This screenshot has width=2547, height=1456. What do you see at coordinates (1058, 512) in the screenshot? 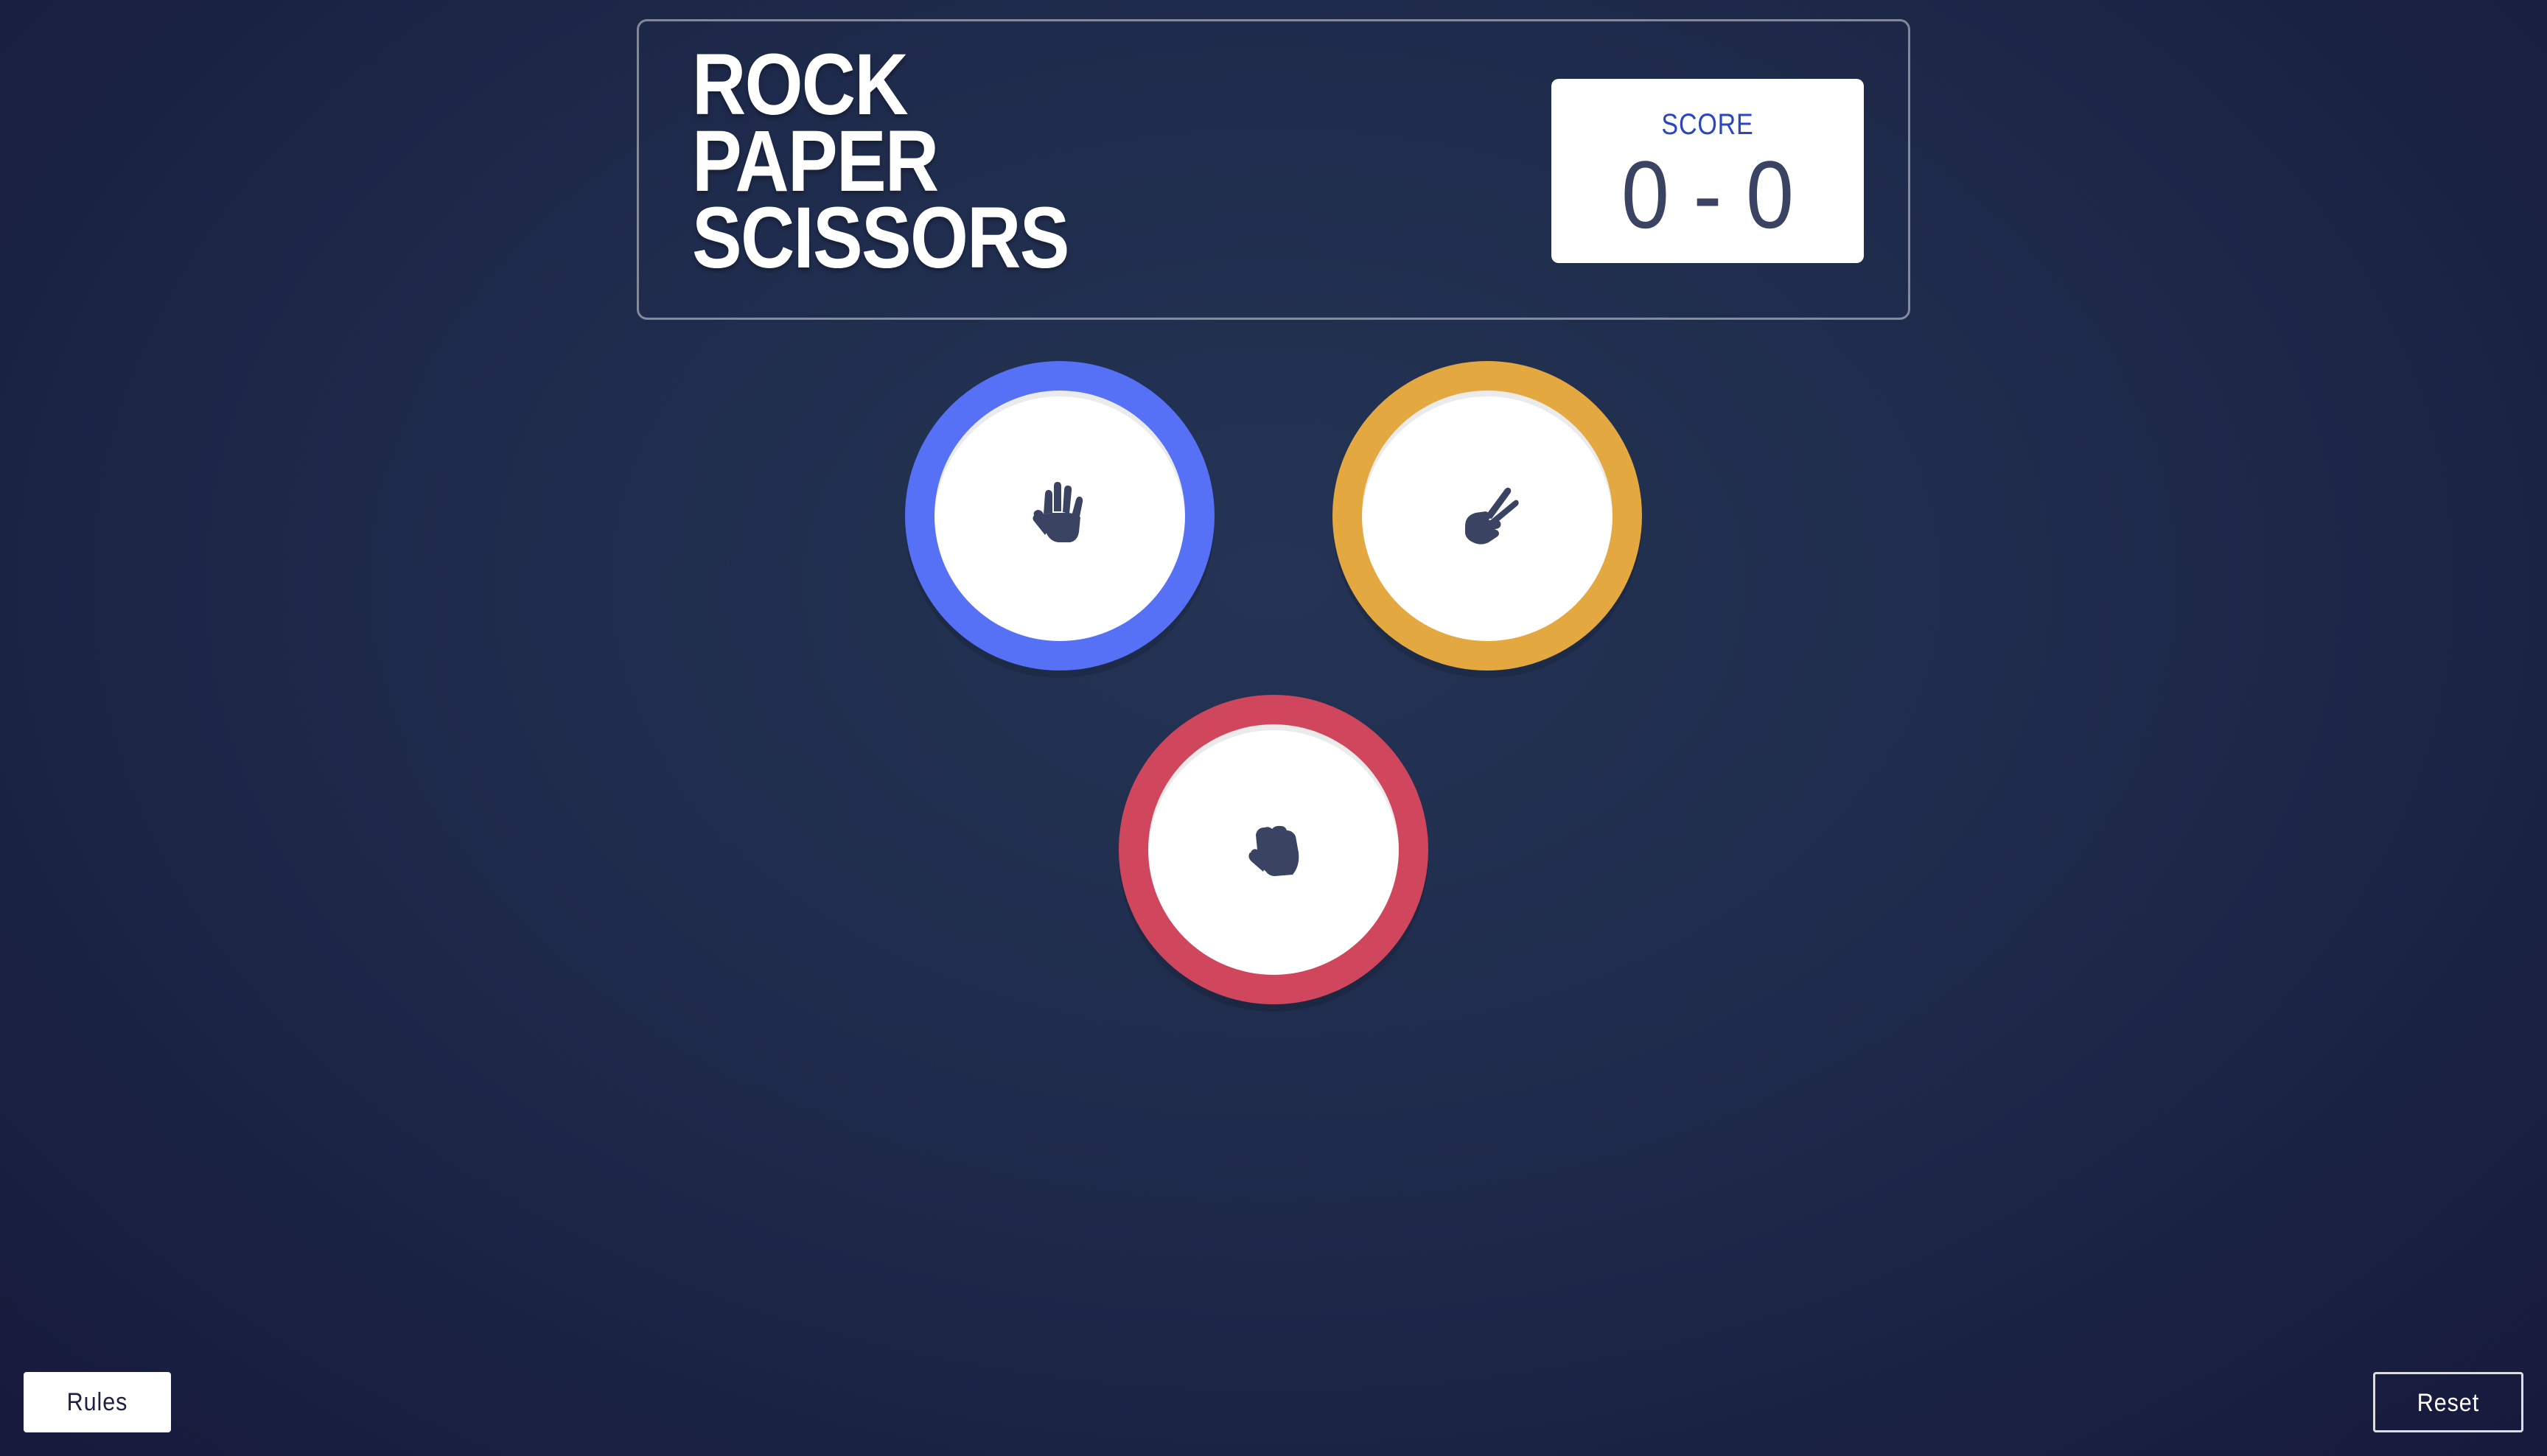
I see `paper-hand-icon` at bounding box center [1058, 512].